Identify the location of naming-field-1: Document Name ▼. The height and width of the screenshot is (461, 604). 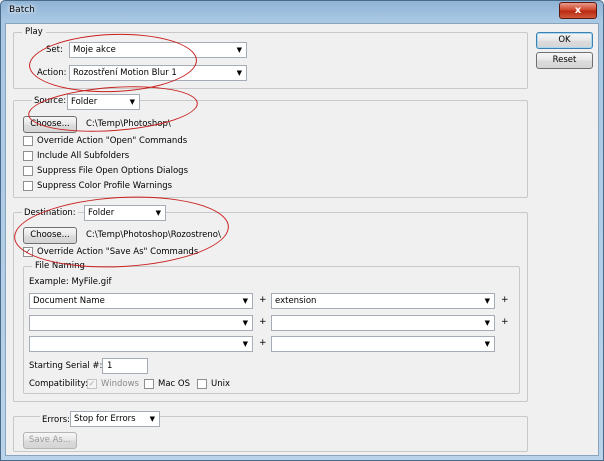
(141, 301).